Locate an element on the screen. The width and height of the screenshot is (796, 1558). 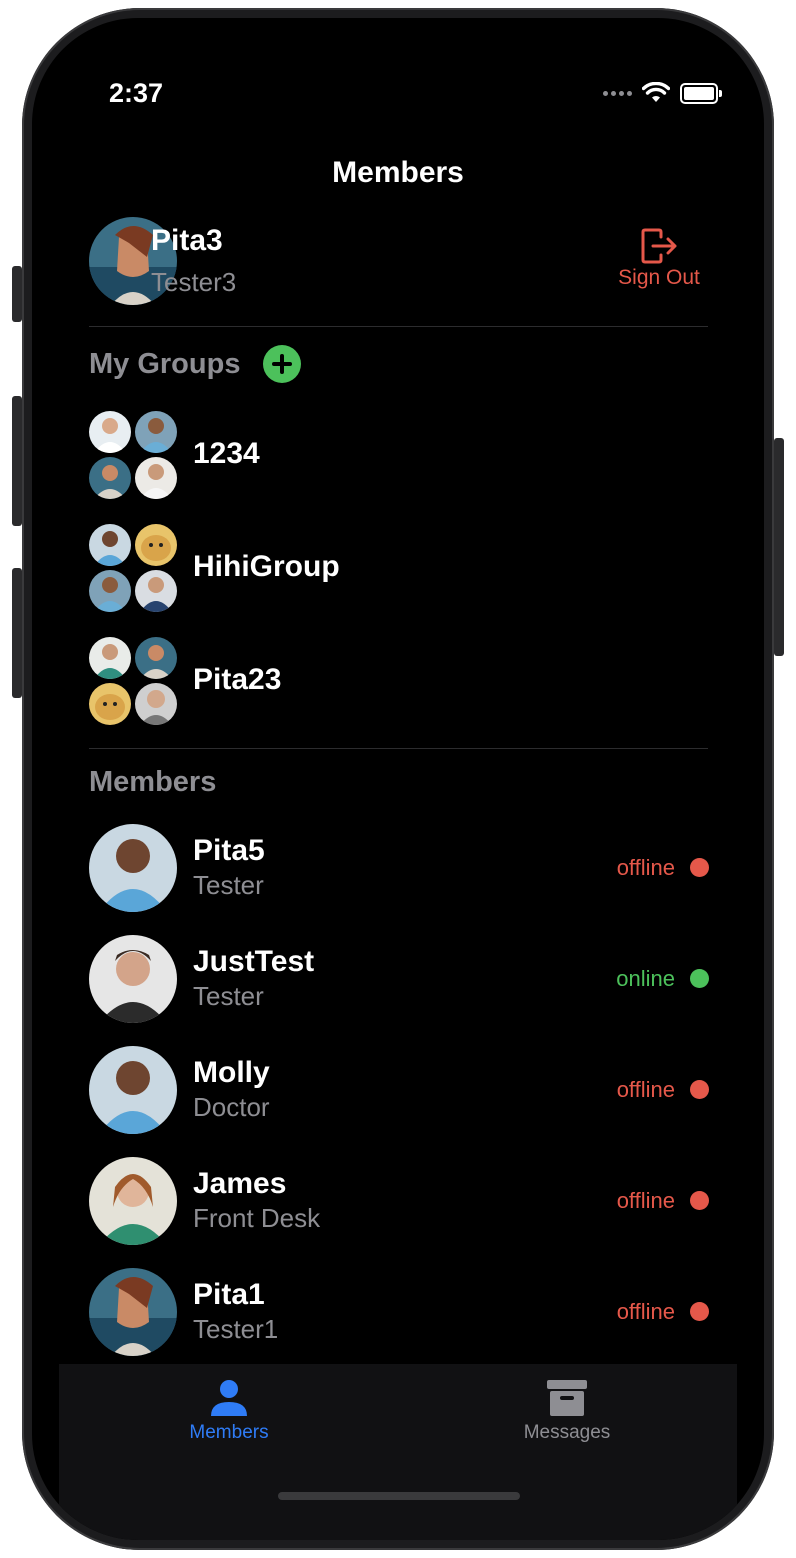
member-row: Pita1 Tester1 offline is located at coordinates (399, 1314).